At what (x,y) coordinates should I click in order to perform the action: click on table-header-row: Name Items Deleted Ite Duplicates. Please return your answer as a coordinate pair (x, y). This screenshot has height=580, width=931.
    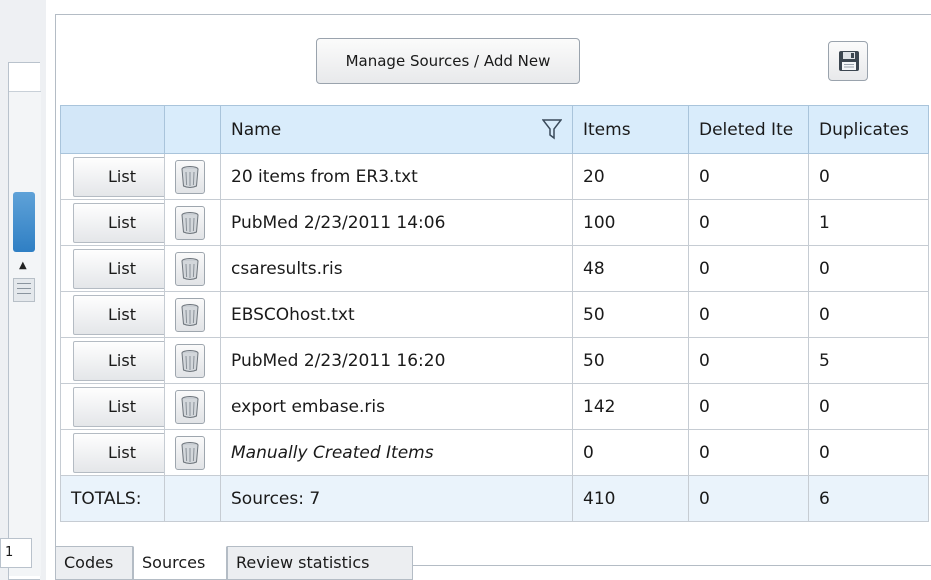
    Looking at the image, I should click on (494, 129).